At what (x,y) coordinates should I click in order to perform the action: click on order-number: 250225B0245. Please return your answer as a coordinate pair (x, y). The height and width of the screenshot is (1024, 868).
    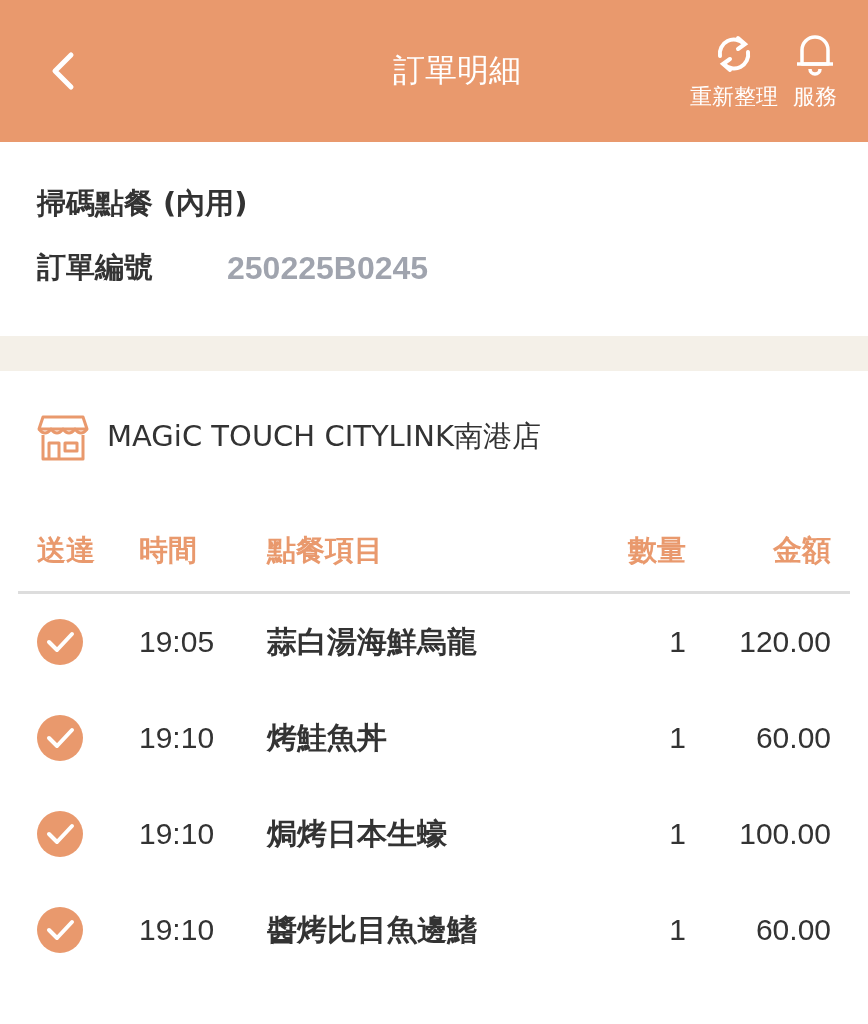
    Looking at the image, I should click on (328, 268).